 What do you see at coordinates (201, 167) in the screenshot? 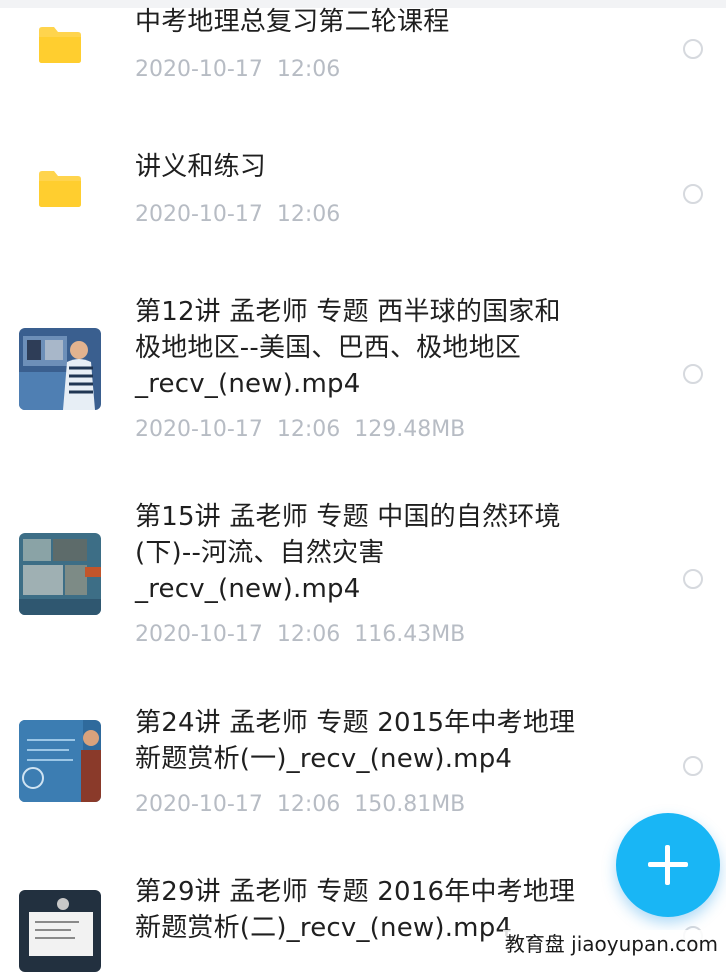
I see `file-name: 讲义和练习` at bounding box center [201, 167].